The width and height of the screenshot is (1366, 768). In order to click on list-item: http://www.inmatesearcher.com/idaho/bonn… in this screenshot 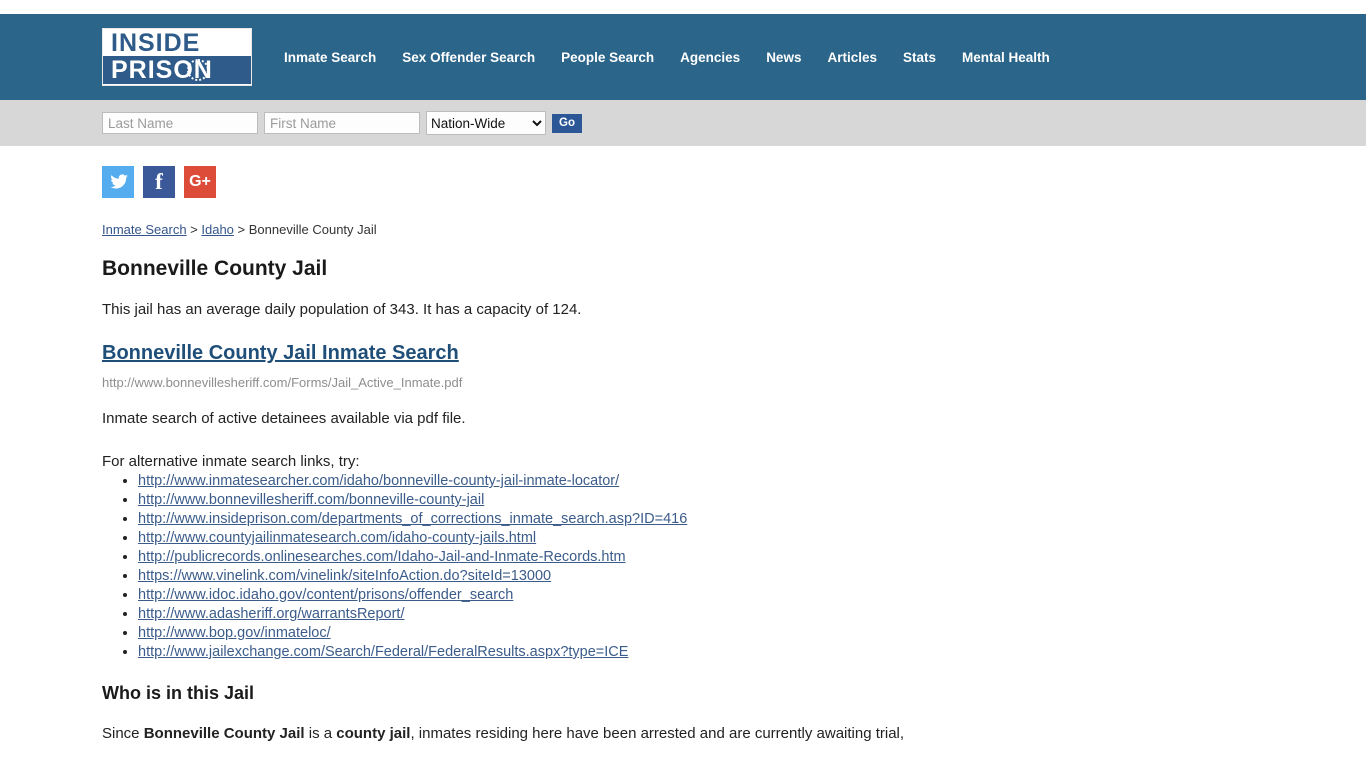, I will do `click(742, 481)`.